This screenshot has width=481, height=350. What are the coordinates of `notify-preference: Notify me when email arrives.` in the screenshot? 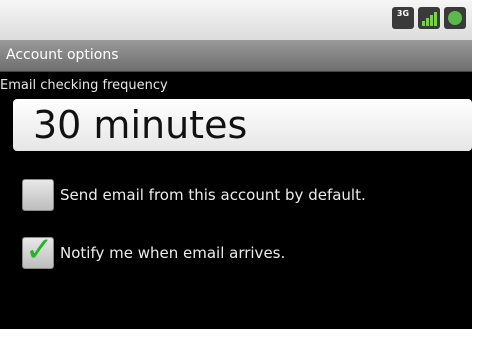 It's located at (154, 250).